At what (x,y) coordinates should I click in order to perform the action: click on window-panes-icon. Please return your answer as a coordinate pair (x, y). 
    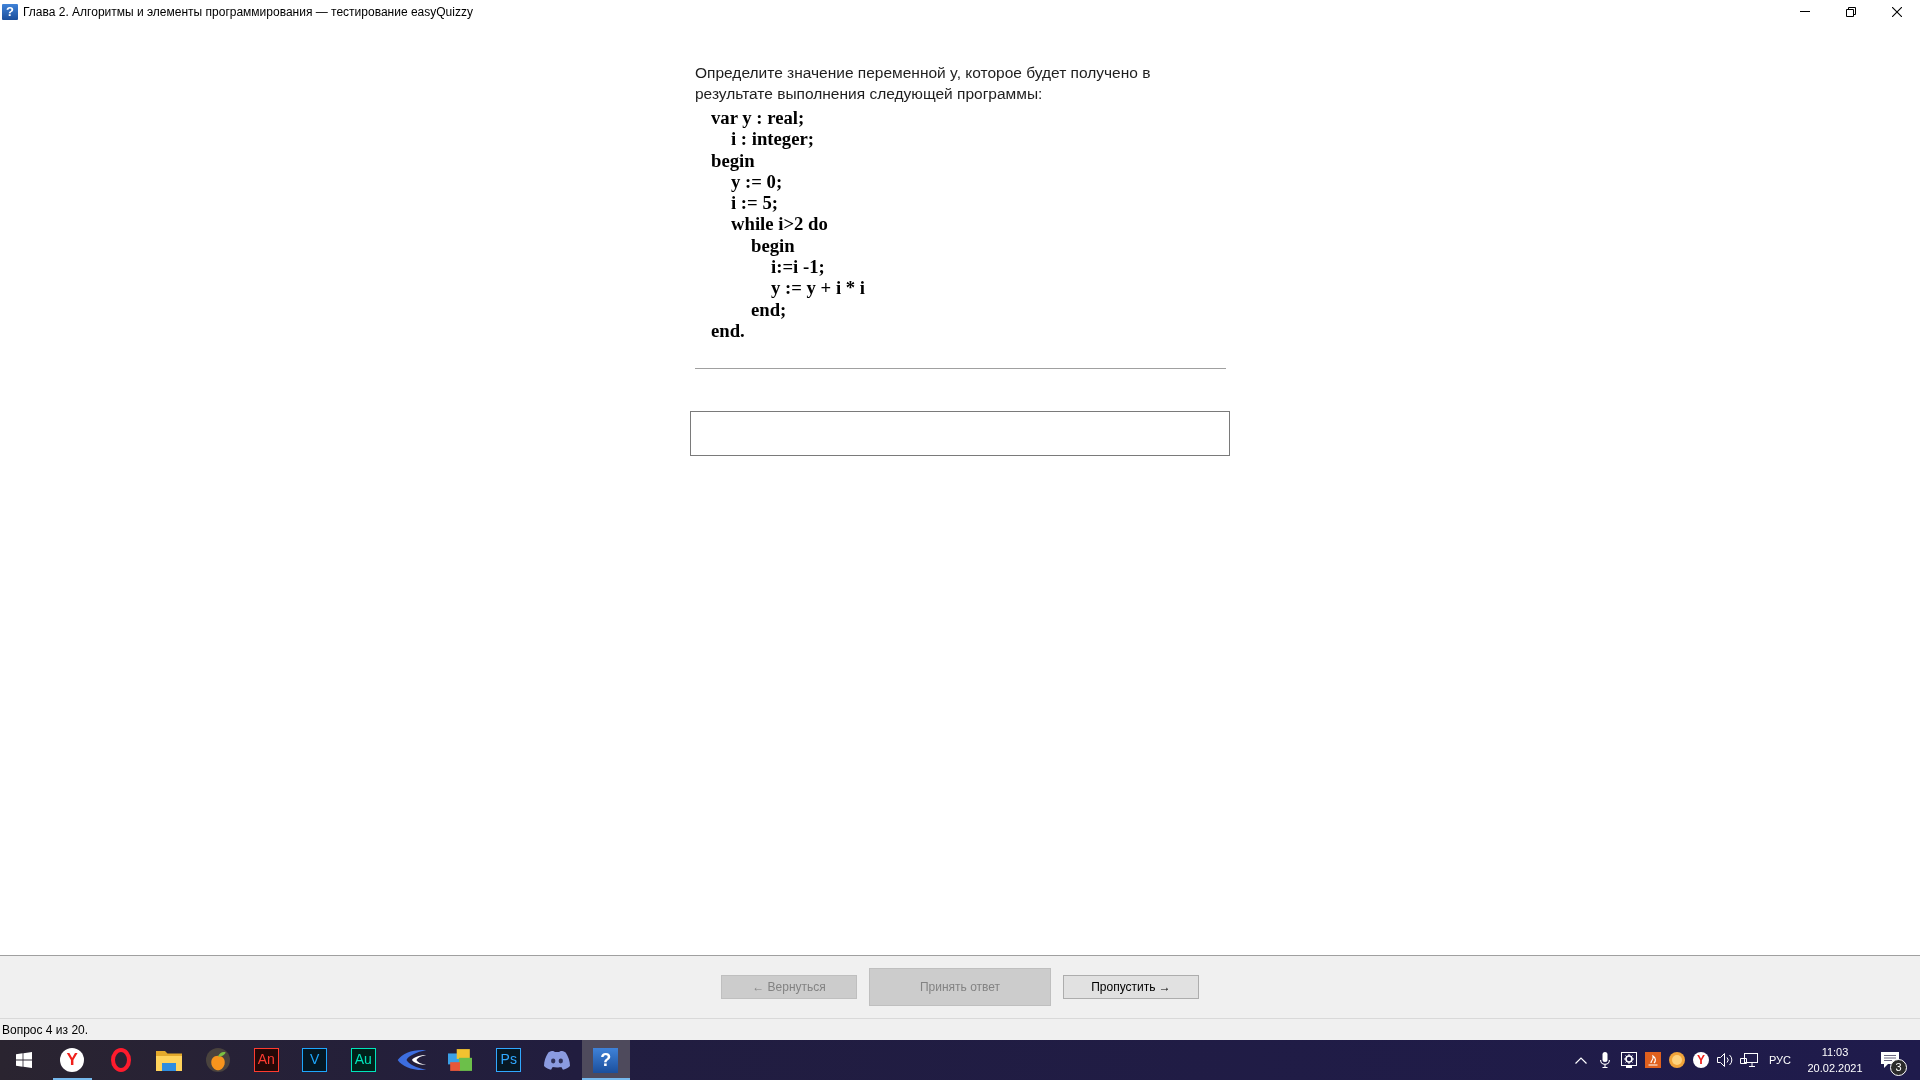
    Looking at the image, I should click on (24, 1060).